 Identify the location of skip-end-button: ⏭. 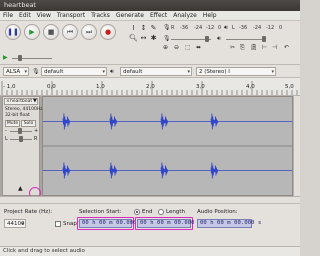
(89, 32).